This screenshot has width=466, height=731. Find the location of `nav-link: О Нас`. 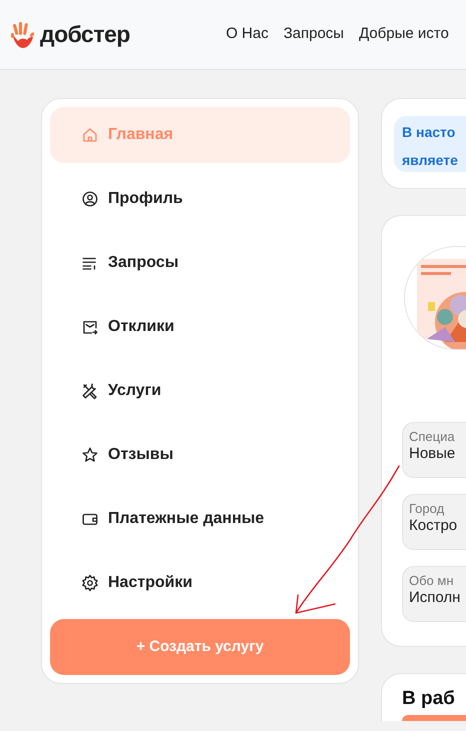

nav-link: О Нас is located at coordinates (247, 34).